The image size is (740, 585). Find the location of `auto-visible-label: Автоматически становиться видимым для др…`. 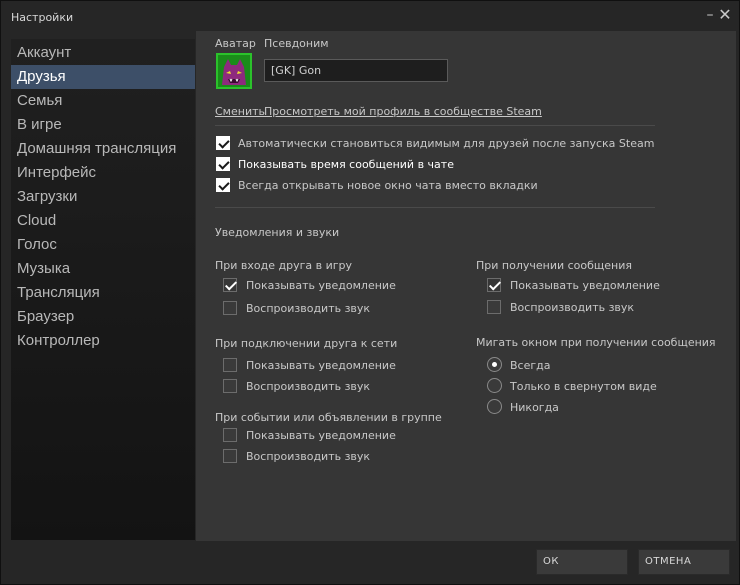

auto-visible-label: Автоматически становиться видимым для др… is located at coordinates (446, 143).